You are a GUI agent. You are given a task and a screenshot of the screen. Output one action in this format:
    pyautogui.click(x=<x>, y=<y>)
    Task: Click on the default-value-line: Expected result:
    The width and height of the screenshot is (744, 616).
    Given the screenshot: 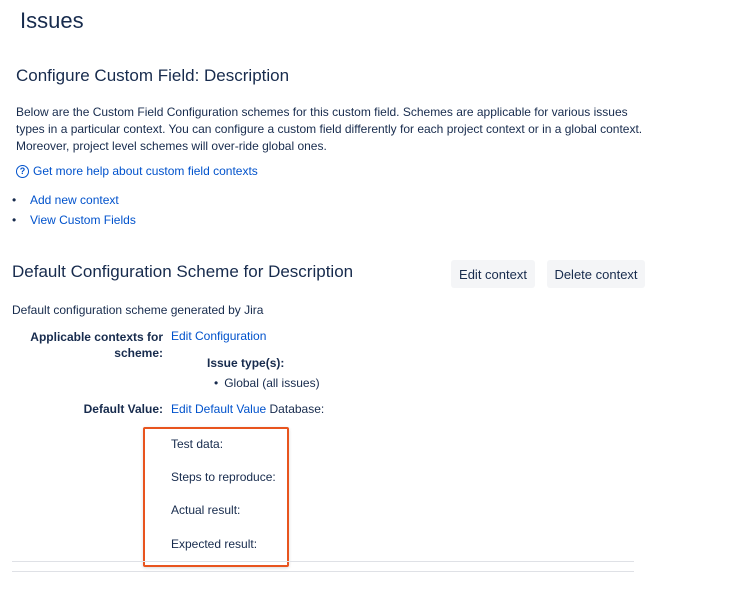 What is the action you would take?
    pyautogui.click(x=214, y=544)
    